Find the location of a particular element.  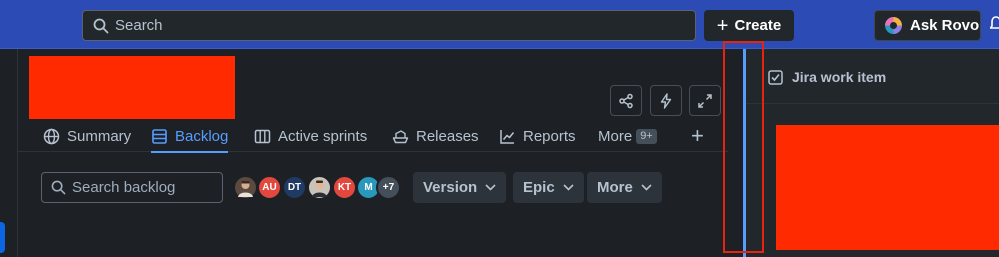

fullscreen-icon is located at coordinates (705, 100).